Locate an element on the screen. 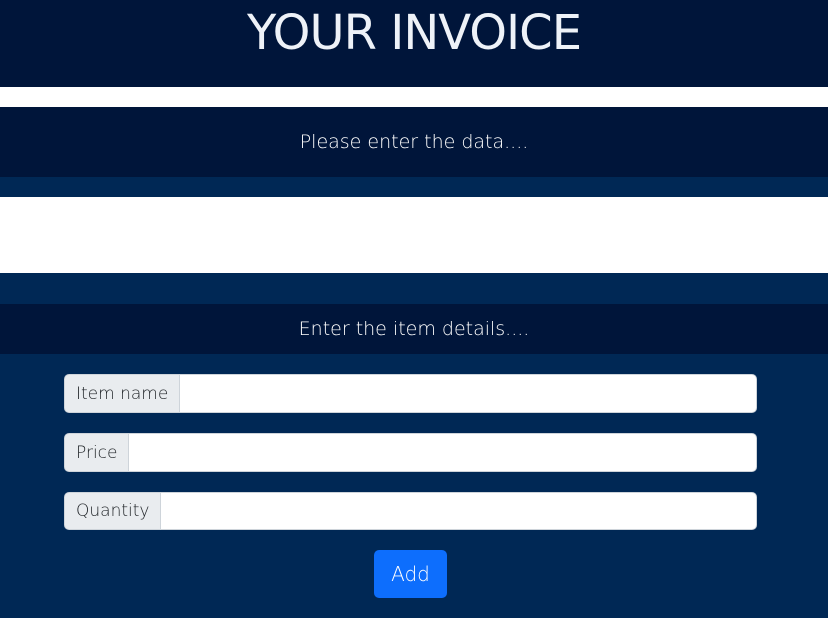  page-title: YOUR INVOICE is located at coordinates (414, 33).